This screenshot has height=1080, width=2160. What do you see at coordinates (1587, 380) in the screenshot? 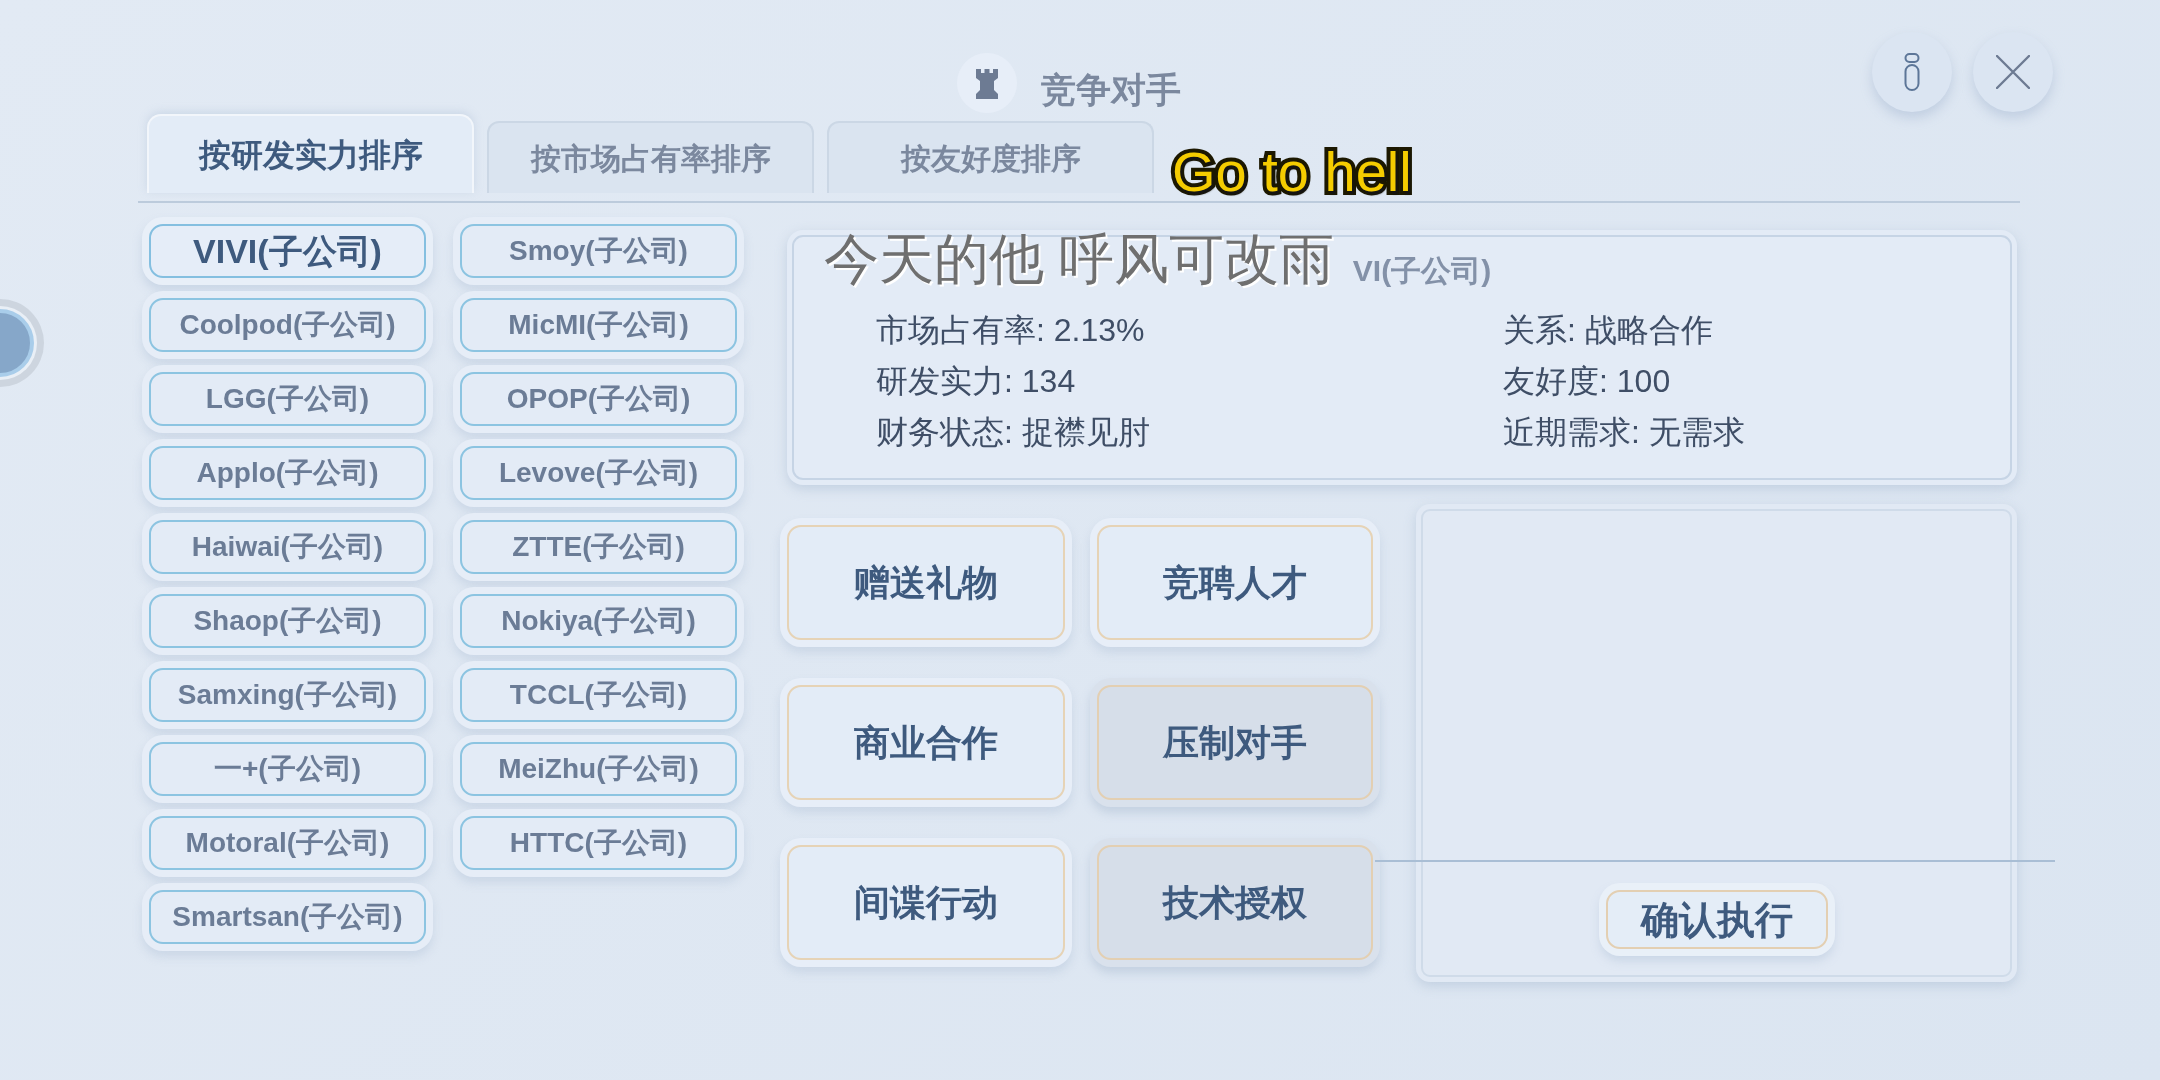
I see `info-field: 友好度: 100` at bounding box center [1587, 380].